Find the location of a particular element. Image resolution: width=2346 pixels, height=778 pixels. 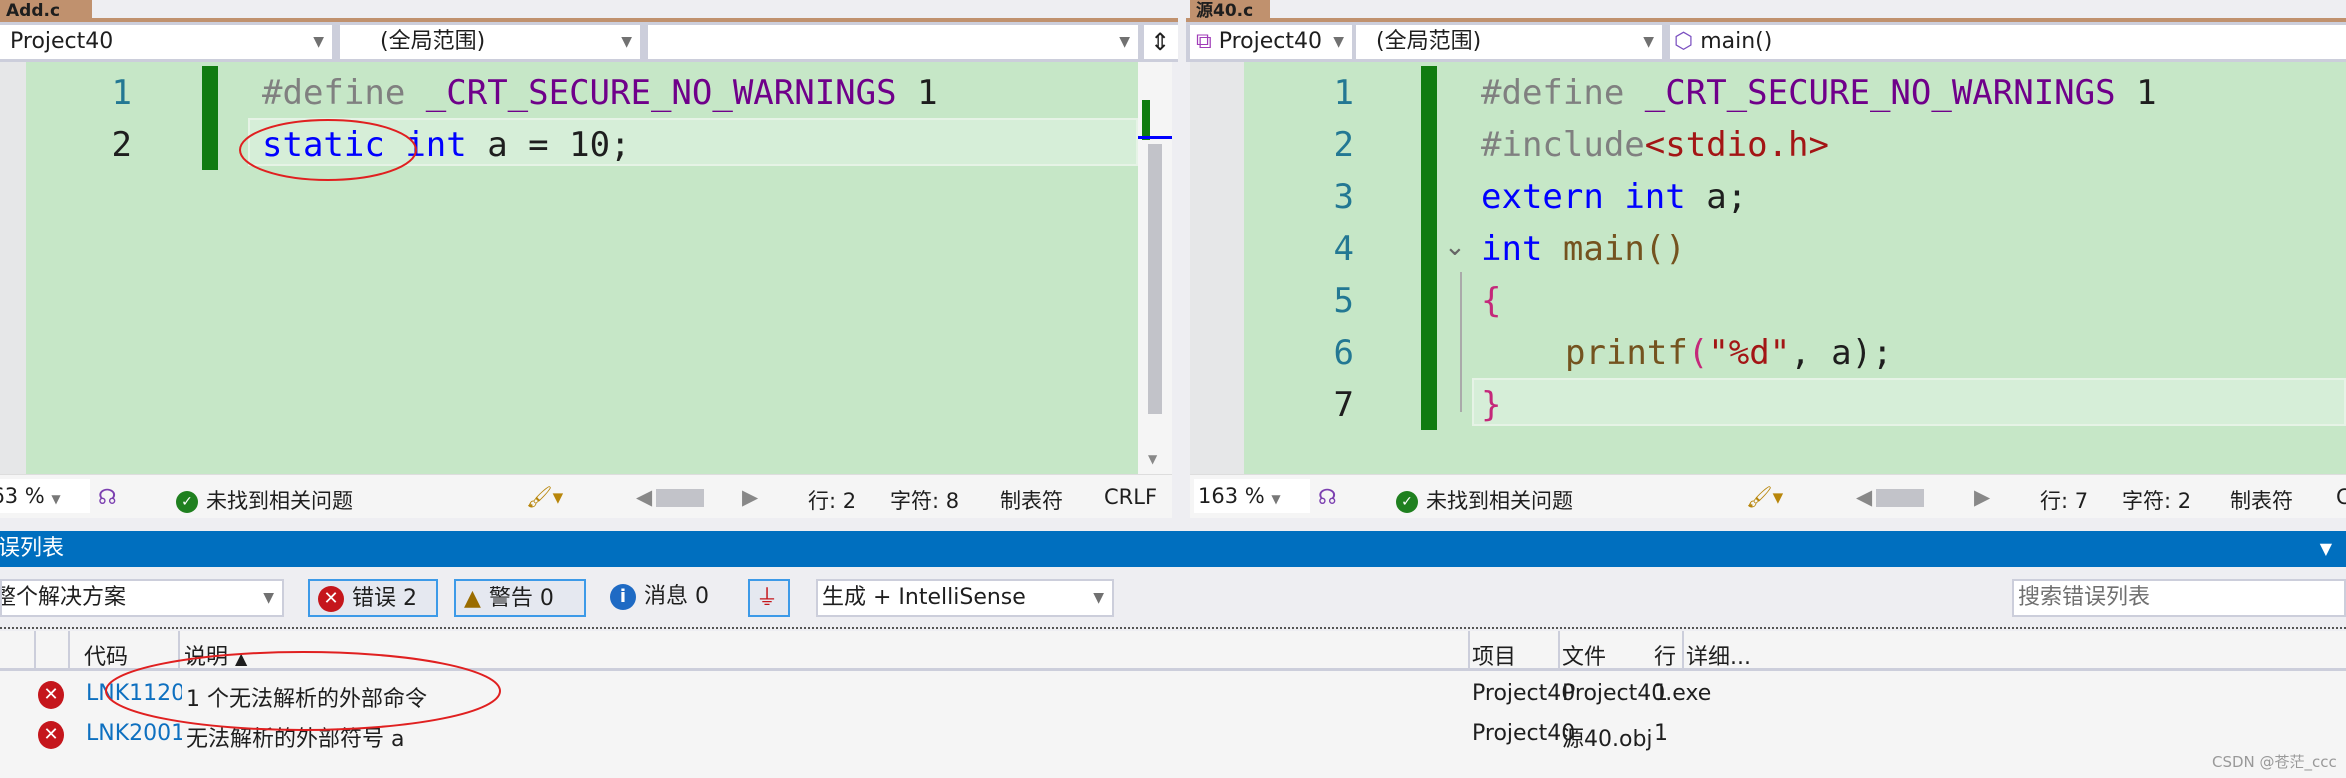

left-file-tab: Add.c is located at coordinates (46, 11).